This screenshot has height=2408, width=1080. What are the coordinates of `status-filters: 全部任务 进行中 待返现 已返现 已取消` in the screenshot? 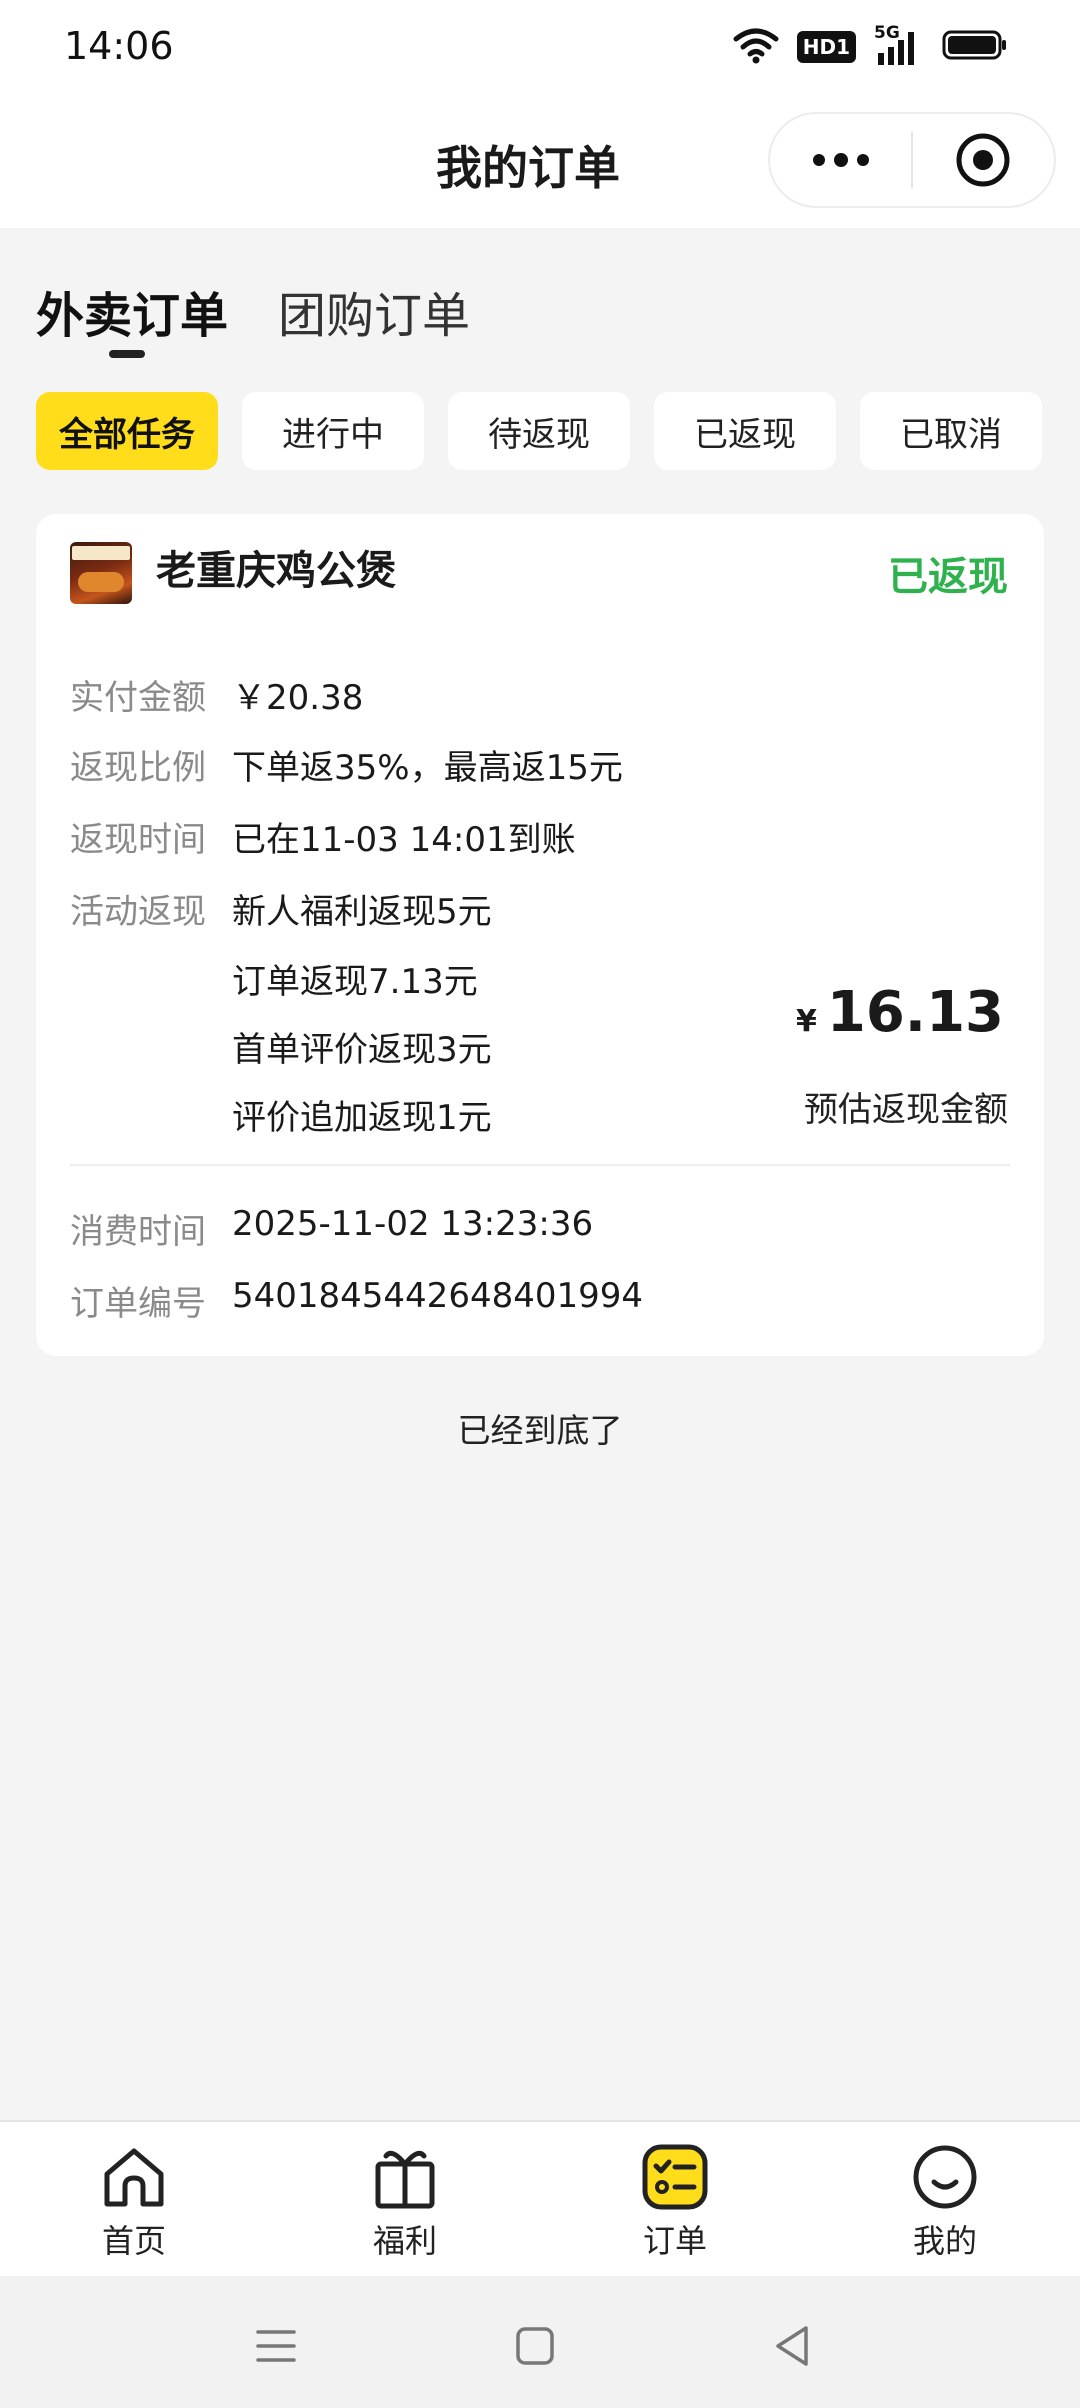 It's located at (539, 431).